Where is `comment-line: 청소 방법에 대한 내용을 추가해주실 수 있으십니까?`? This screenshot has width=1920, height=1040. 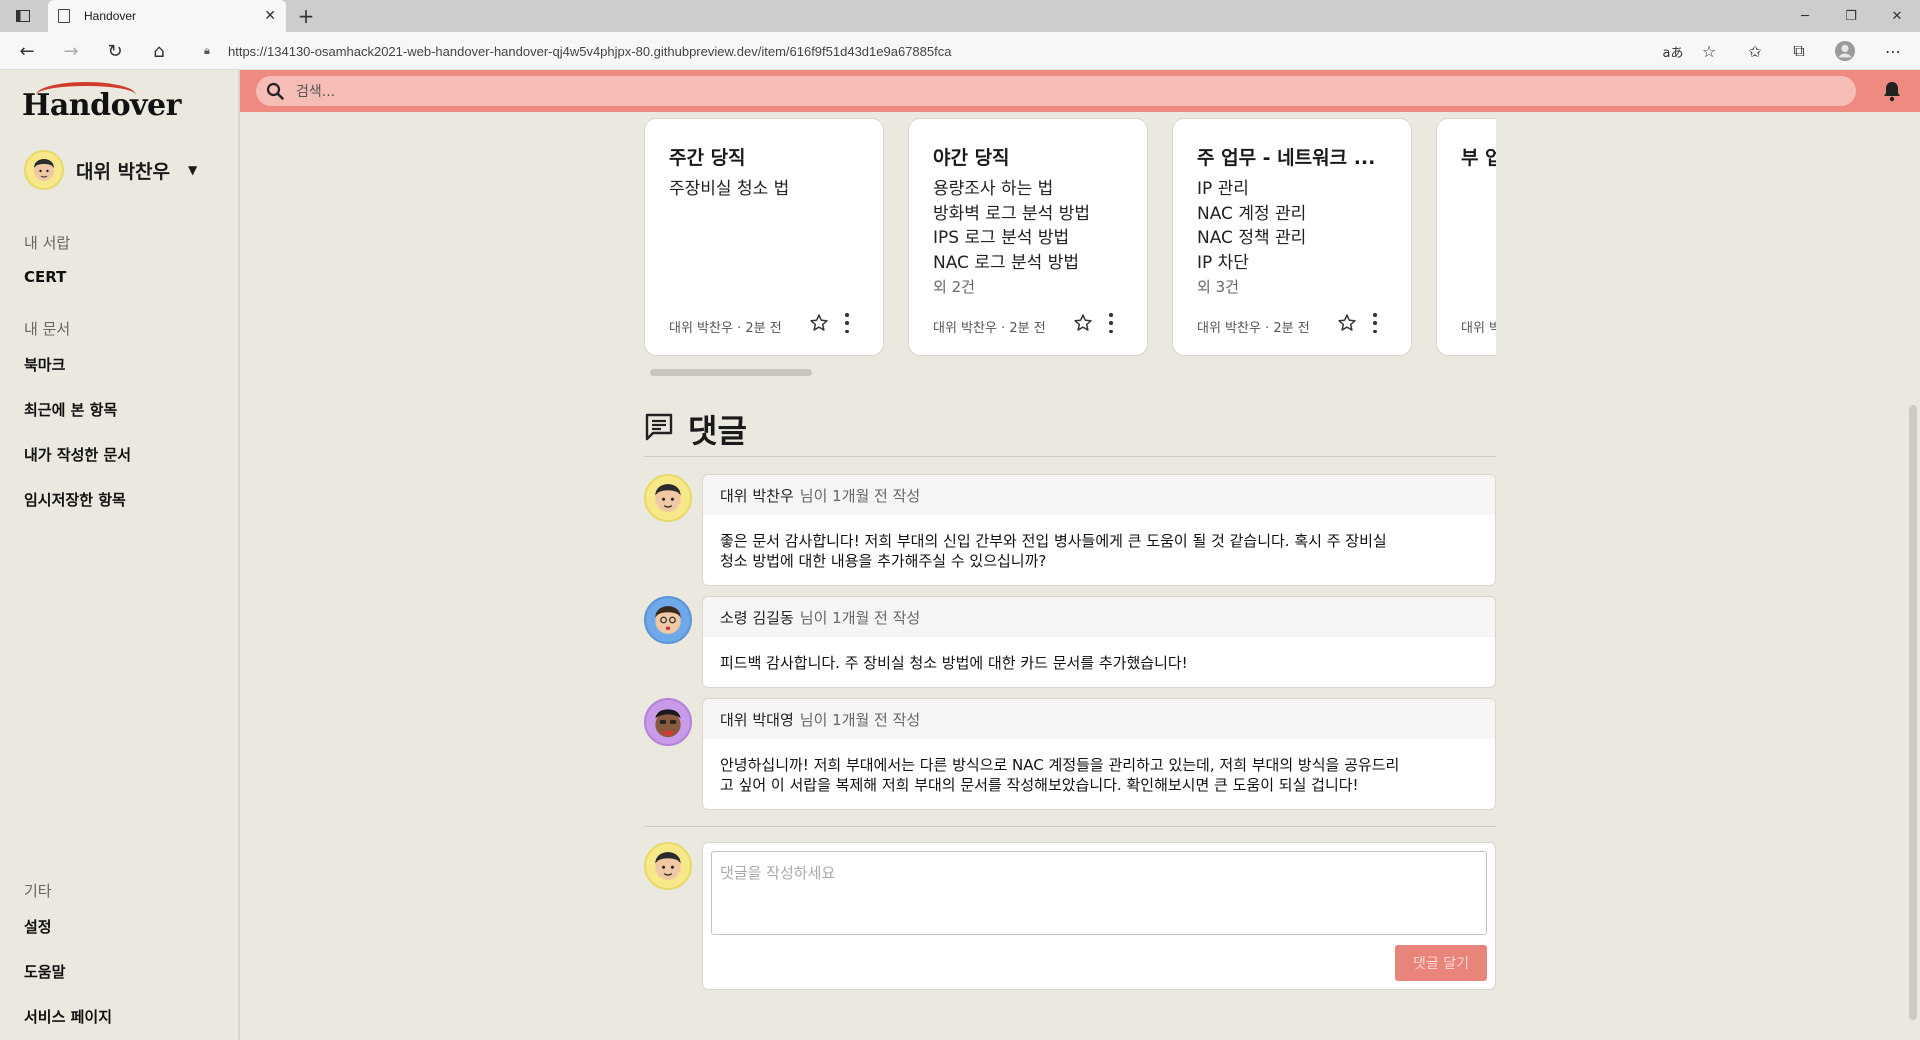 comment-line: 청소 방법에 대한 내용을 추가해주실 수 있으십니까? is located at coordinates (883, 561).